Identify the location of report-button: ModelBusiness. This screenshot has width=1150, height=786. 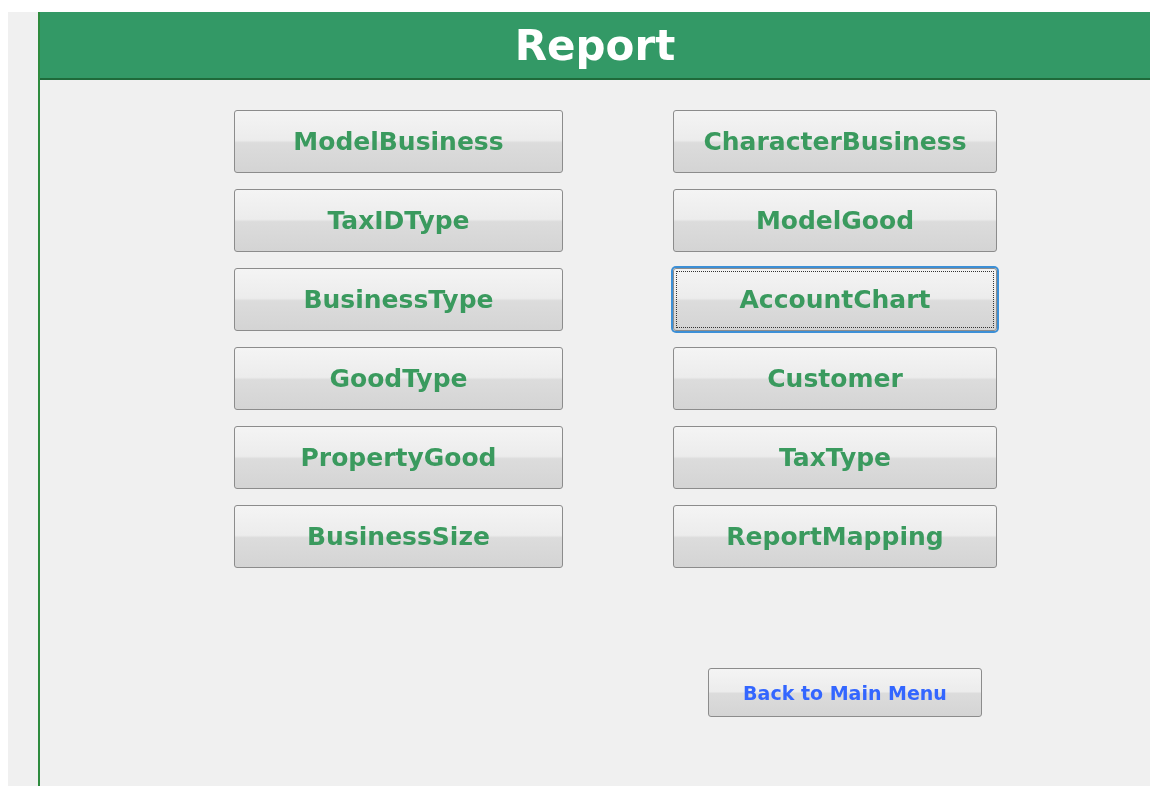
(398, 141).